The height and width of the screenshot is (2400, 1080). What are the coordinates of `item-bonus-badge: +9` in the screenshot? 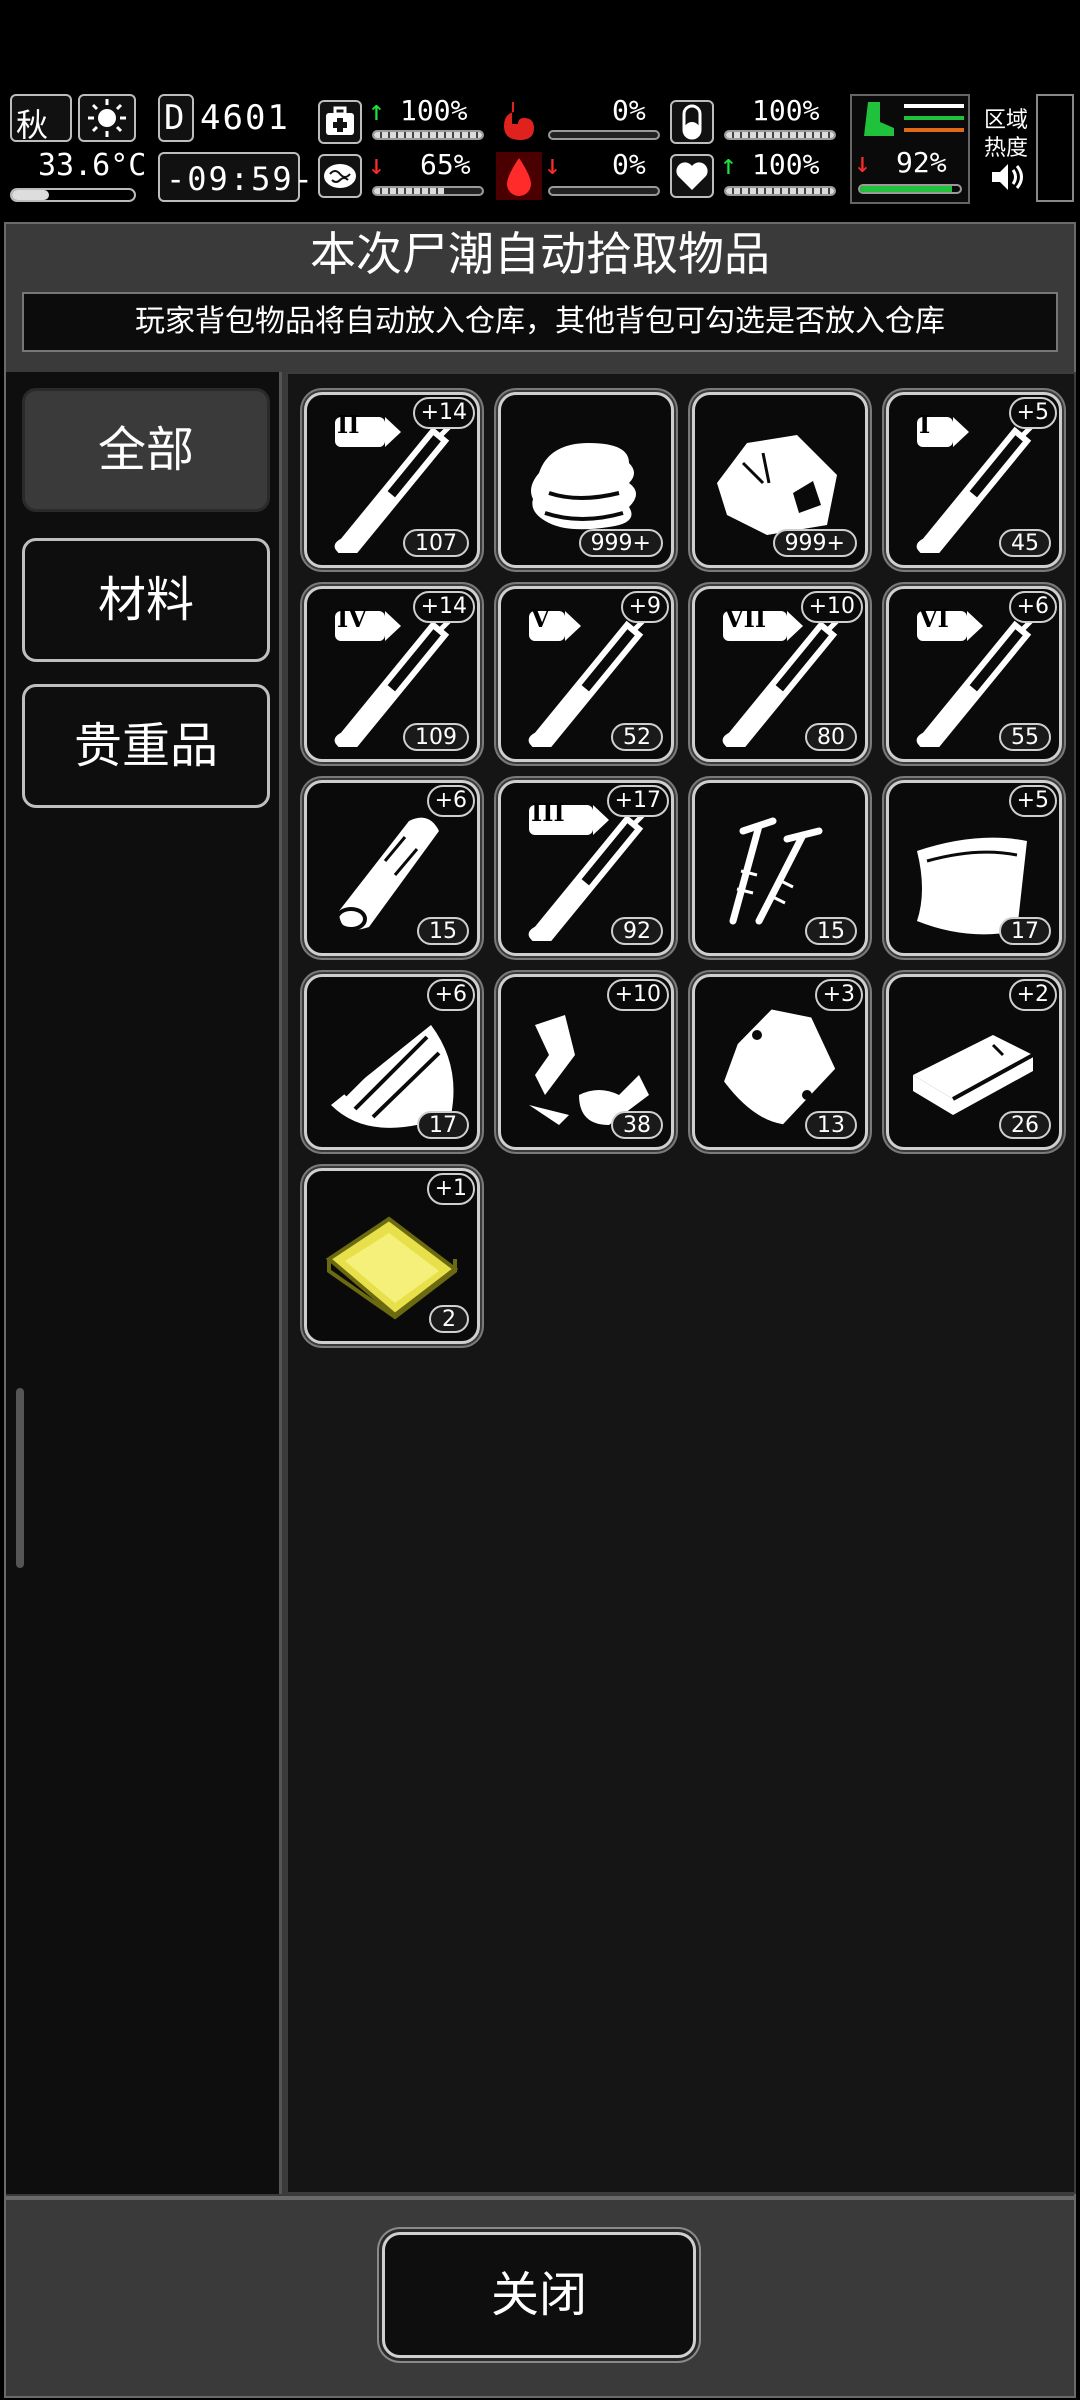 It's located at (644, 607).